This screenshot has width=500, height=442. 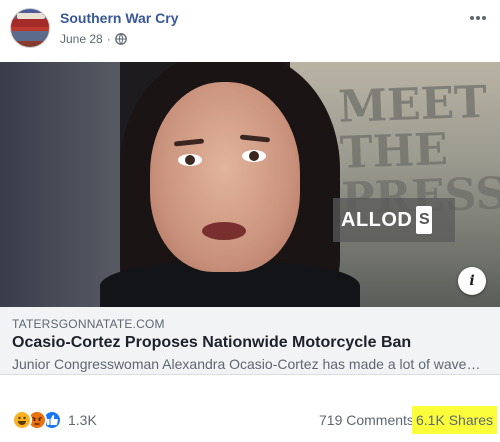 I want to click on post-footer: 1.3K 719 Comments 6.1K Shares, so click(x=250, y=420).